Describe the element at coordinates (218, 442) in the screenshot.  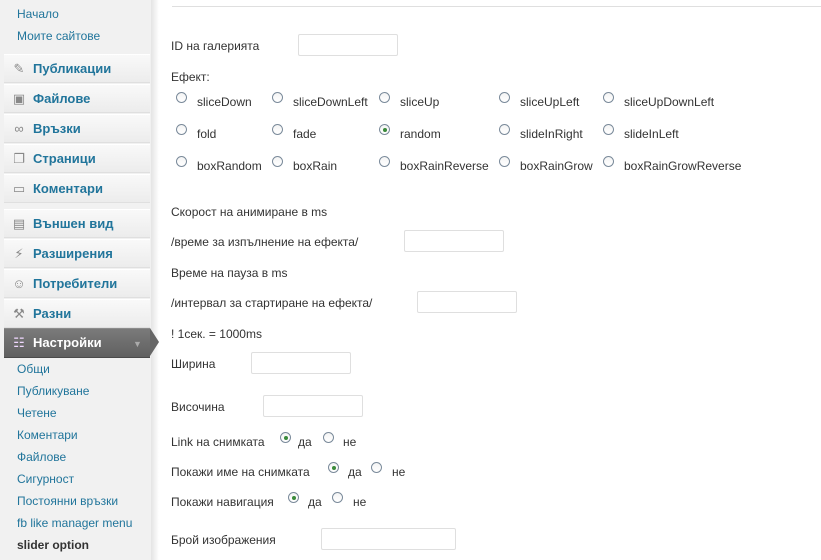
I see `image-link-label: Link на снимката` at that location.